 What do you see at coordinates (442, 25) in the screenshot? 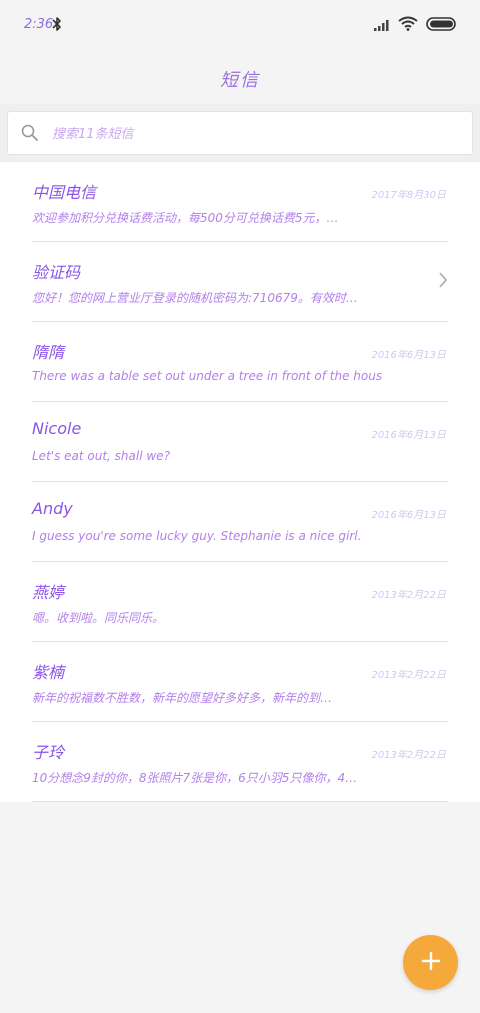
I see `battery-icon` at bounding box center [442, 25].